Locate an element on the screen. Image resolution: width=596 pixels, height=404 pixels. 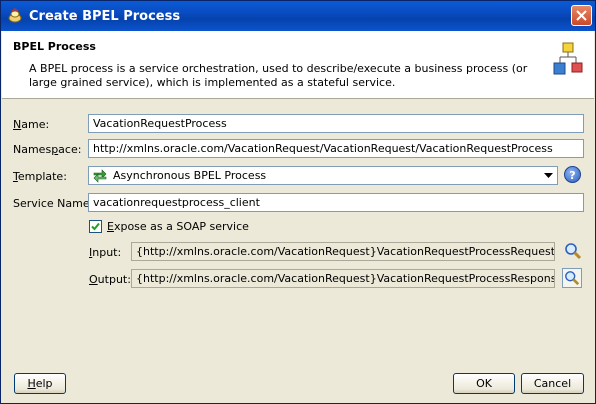
template-label: Template: is located at coordinates (40, 176).